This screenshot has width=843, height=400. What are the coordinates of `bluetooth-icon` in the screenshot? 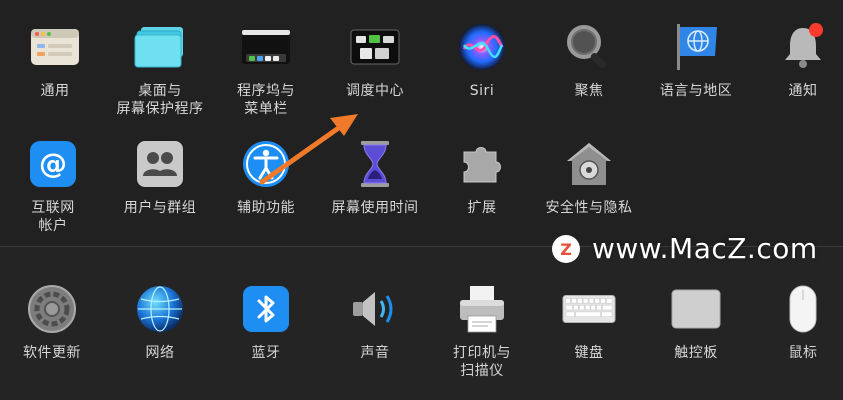 It's located at (266, 309).